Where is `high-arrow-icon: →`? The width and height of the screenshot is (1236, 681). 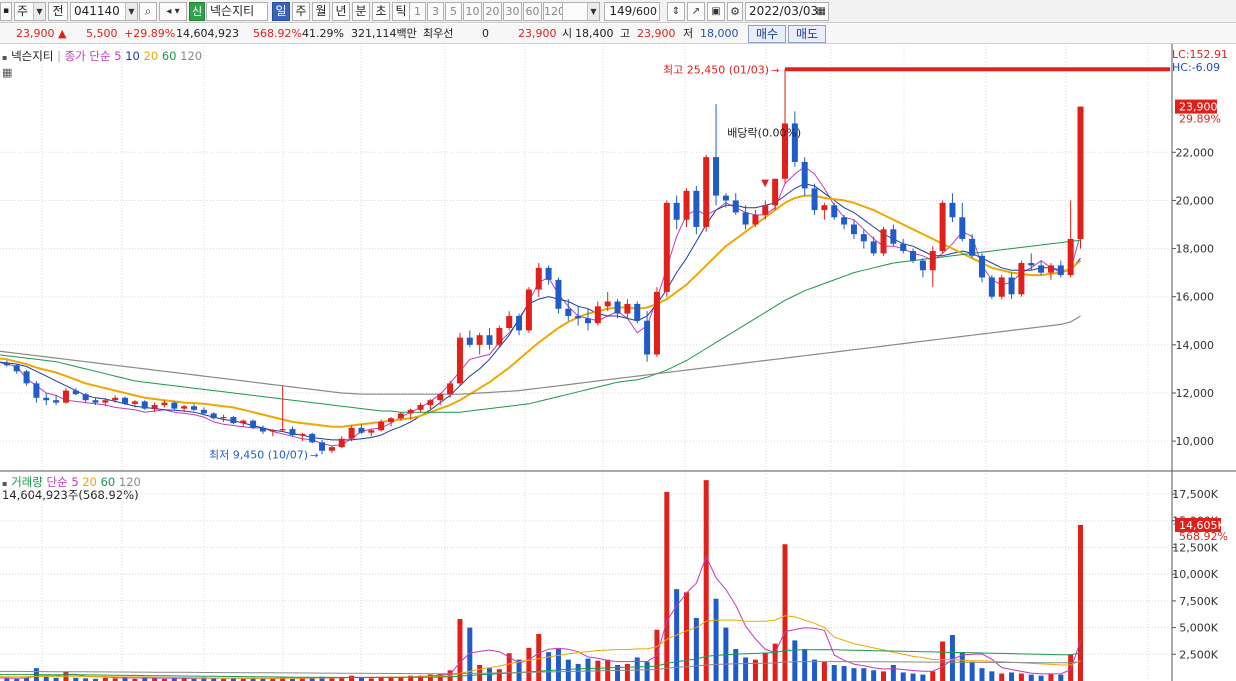
high-arrow-icon: → is located at coordinates (775, 70).